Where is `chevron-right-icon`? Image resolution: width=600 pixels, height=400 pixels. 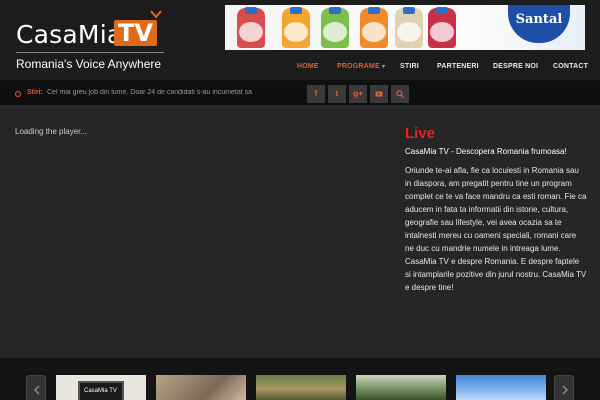 chevron-right-icon is located at coordinates (565, 390).